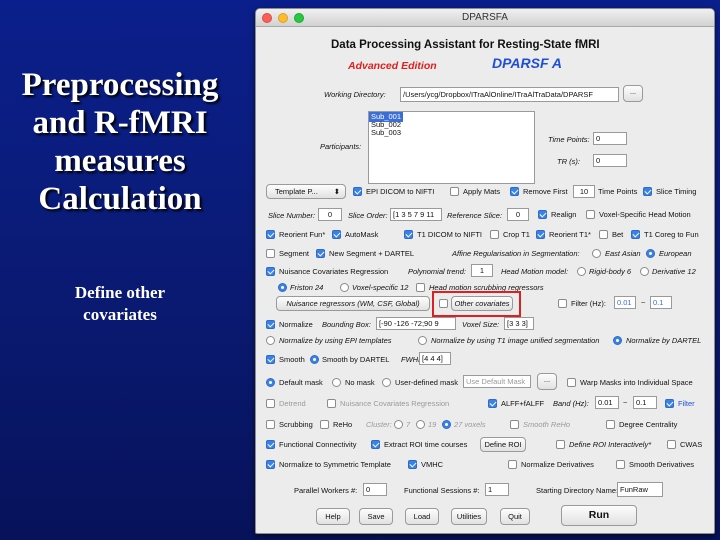 The height and width of the screenshot is (540, 720). Describe the element at coordinates (618, 191) in the screenshot. I see `time-points-unit: Time Points` at that location.